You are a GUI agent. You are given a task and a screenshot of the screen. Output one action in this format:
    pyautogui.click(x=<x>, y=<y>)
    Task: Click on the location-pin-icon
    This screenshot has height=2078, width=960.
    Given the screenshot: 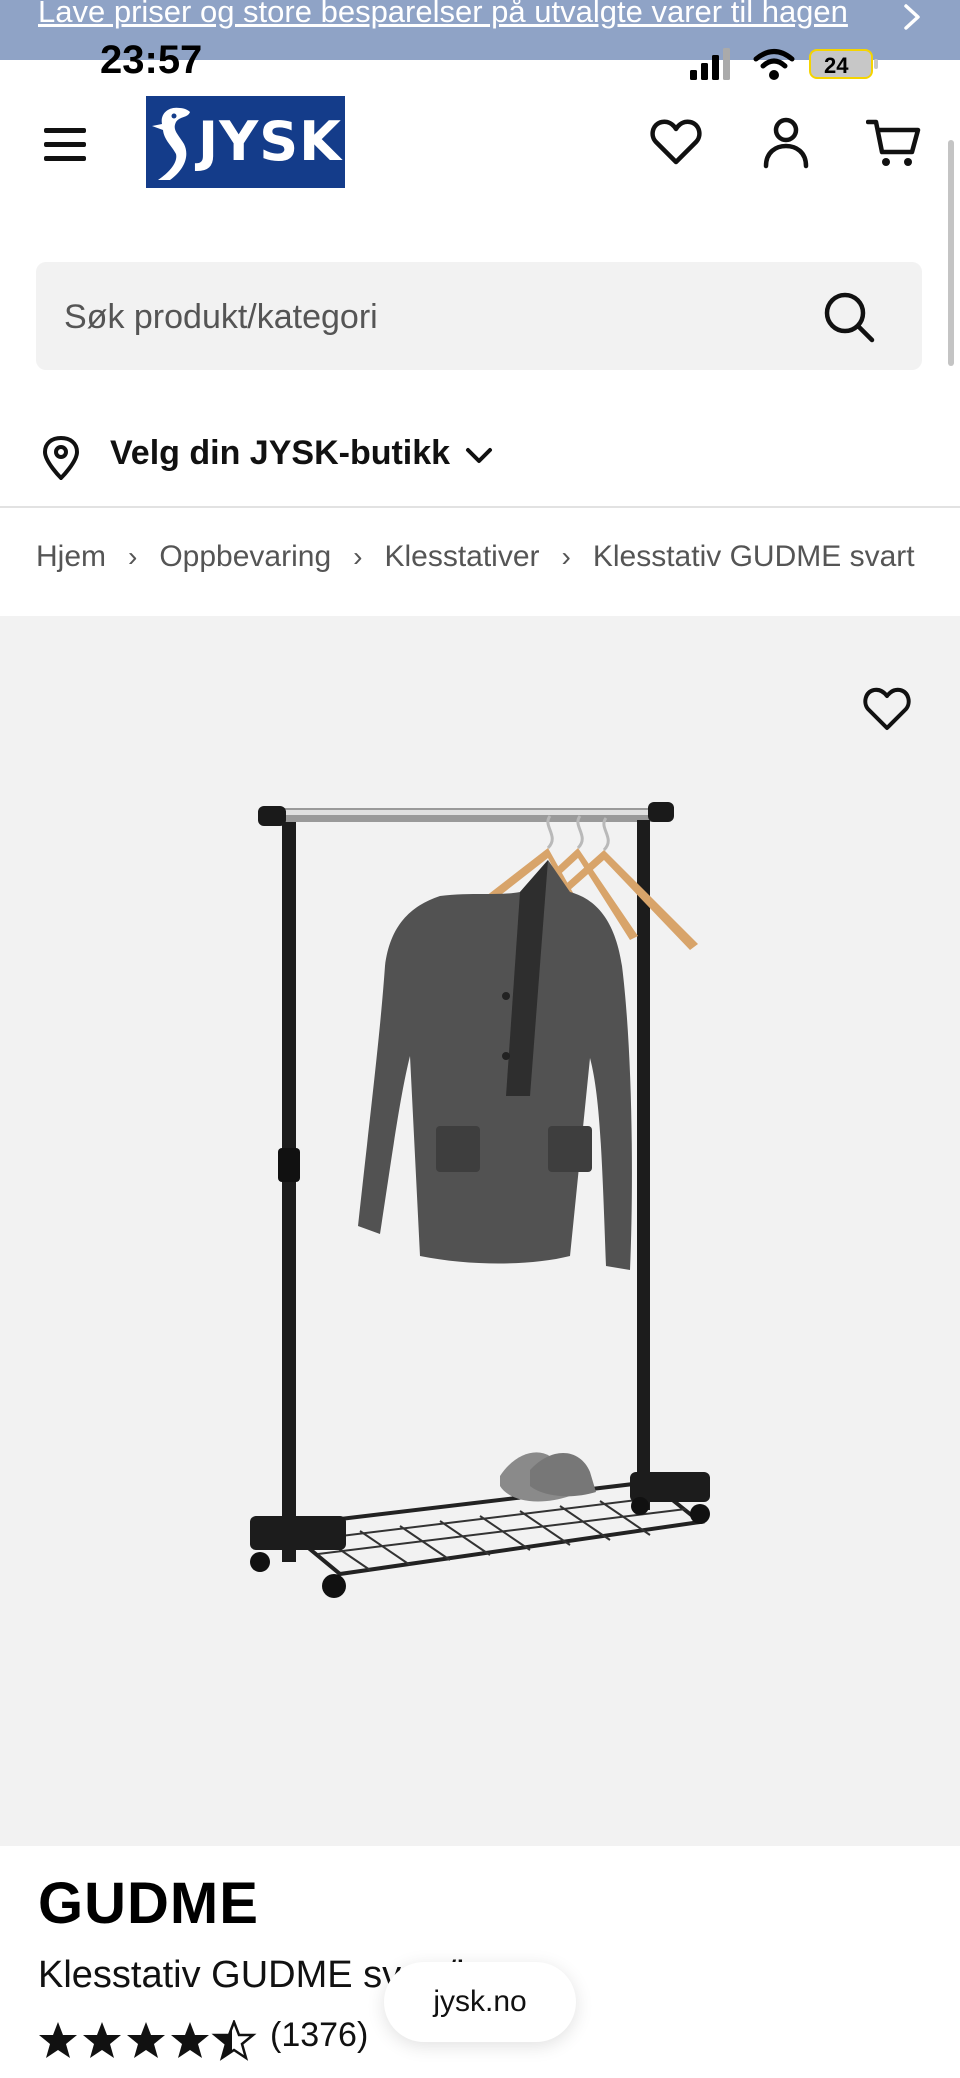 What is the action you would take?
    pyautogui.click(x=61, y=458)
    